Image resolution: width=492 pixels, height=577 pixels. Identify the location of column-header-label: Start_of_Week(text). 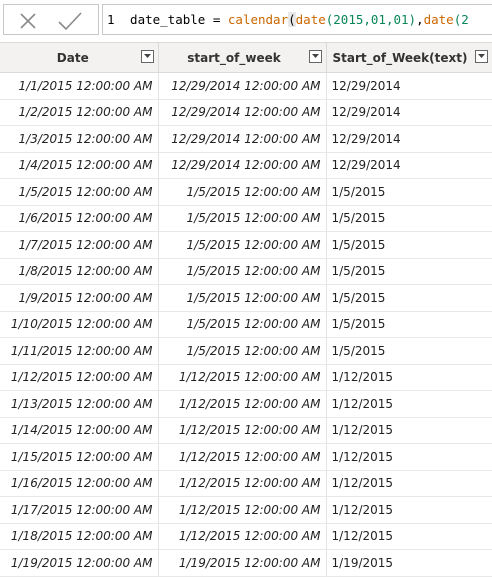
(400, 57).